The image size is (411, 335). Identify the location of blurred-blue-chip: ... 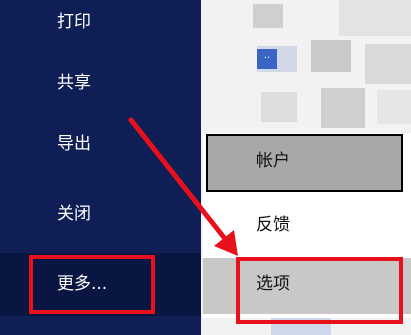
(267, 59).